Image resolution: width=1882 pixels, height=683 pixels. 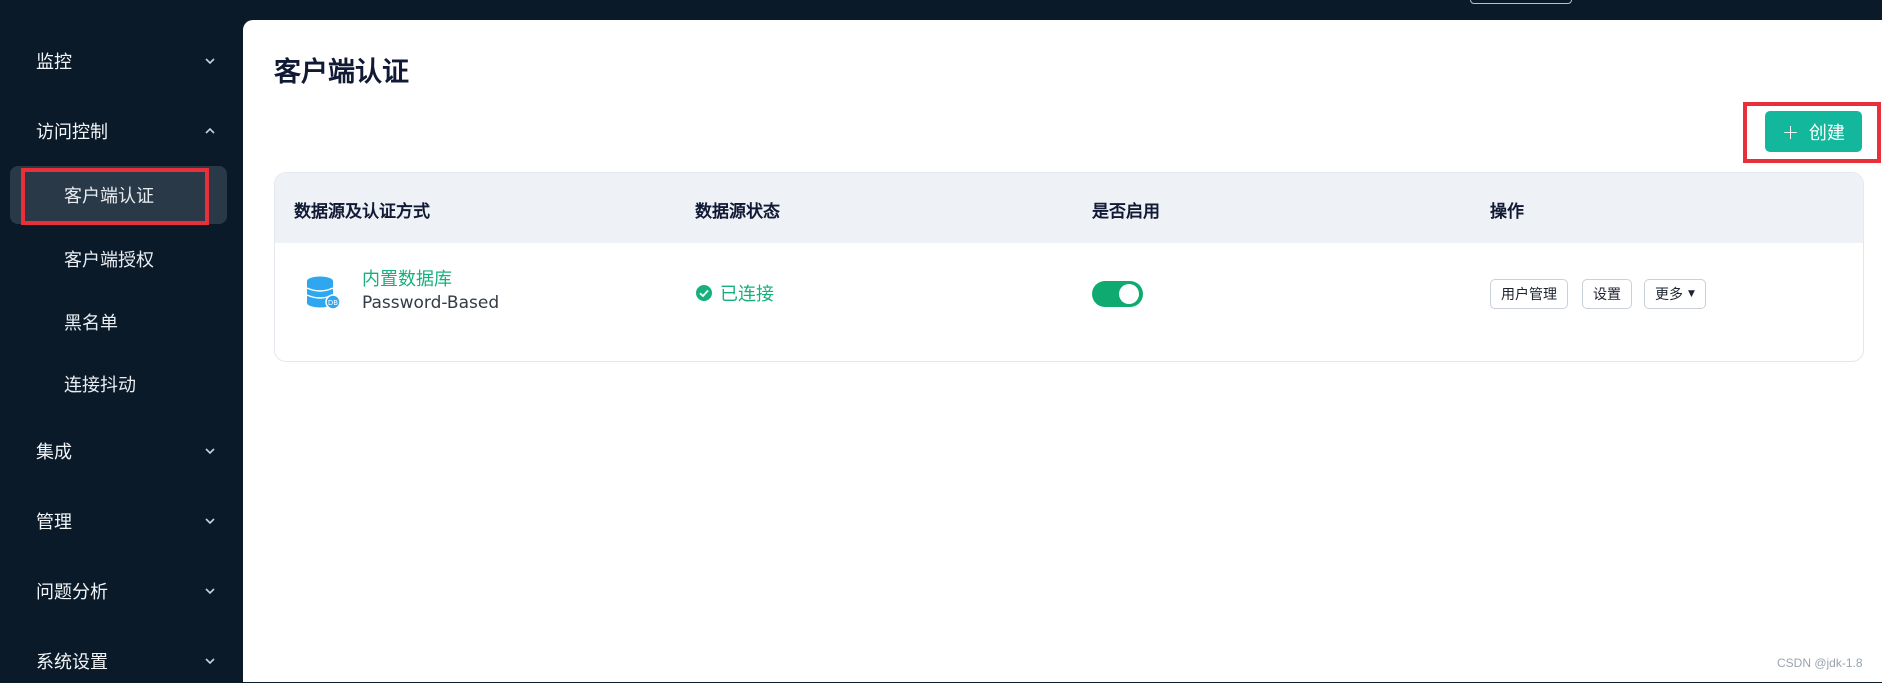 What do you see at coordinates (121, 591) in the screenshot?
I see `nav-group-diagnostics: 问题分析` at bounding box center [121, 591].